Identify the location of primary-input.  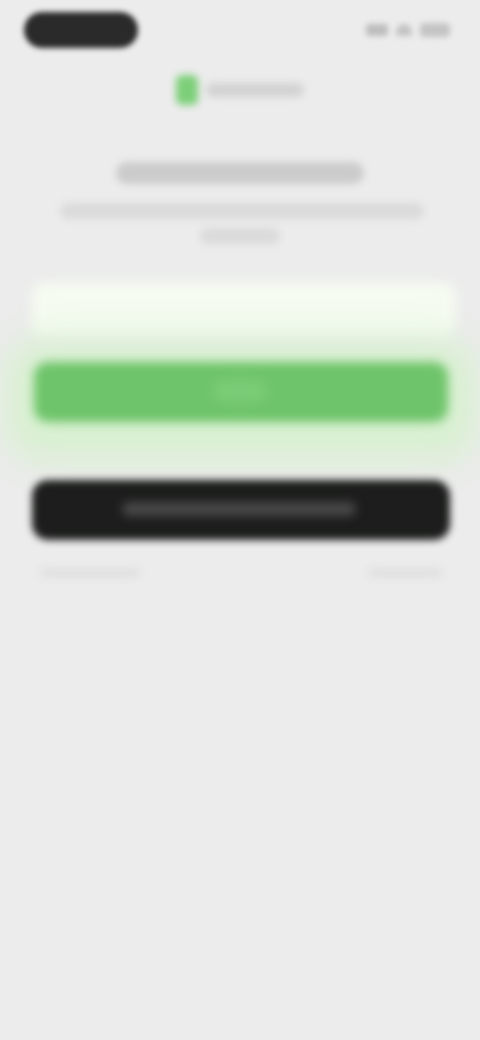
(244, 310).